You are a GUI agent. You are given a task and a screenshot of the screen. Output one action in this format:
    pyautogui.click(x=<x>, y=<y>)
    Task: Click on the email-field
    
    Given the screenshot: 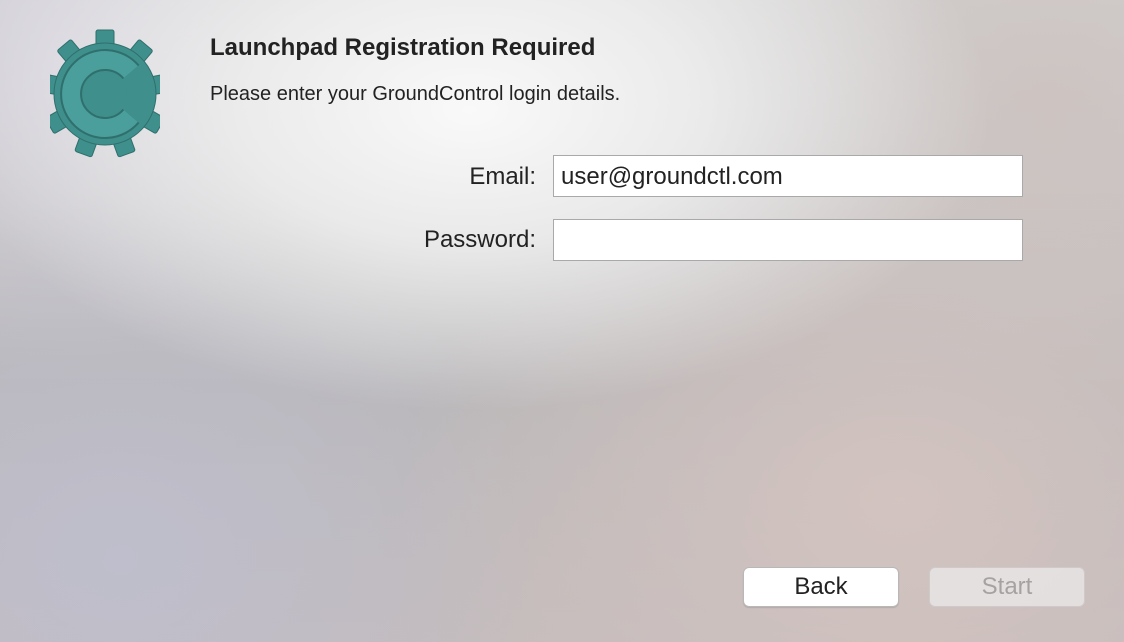 What is the action you would take?
    pyautogui.click(x=788, y=176)
    